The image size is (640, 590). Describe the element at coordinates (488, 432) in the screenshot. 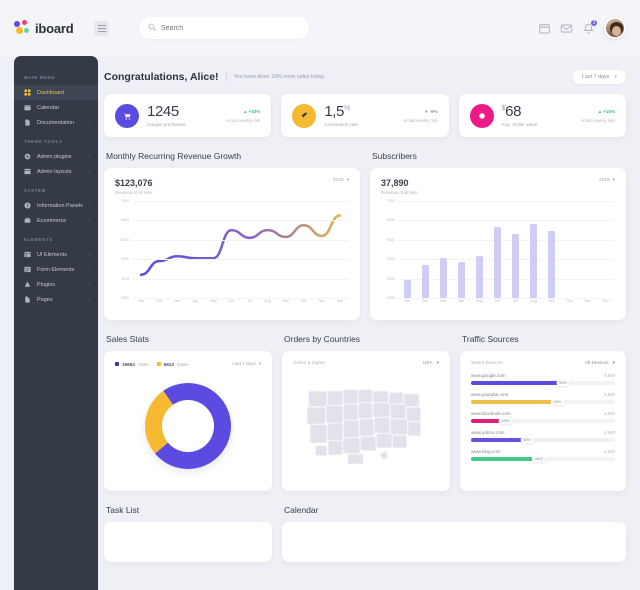

I see `traffic-source-name: www.yahoo.com` at that location.